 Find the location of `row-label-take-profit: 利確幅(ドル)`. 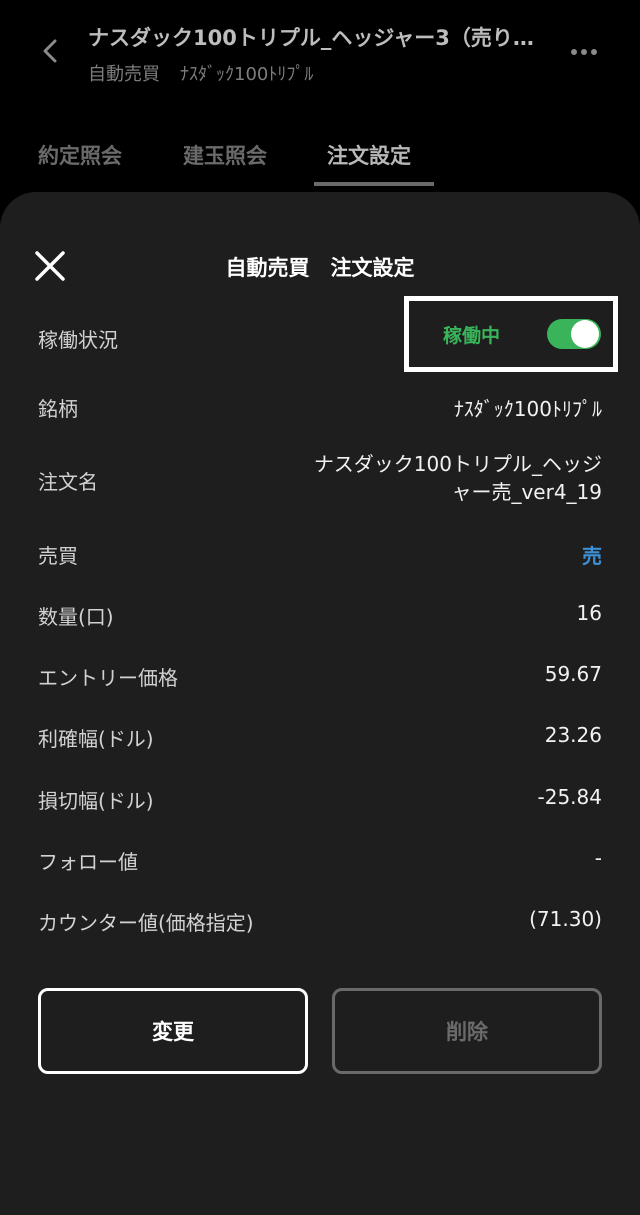

row-label-take-profit: 利確幅(ドル) is located at coordinates (96, 739).